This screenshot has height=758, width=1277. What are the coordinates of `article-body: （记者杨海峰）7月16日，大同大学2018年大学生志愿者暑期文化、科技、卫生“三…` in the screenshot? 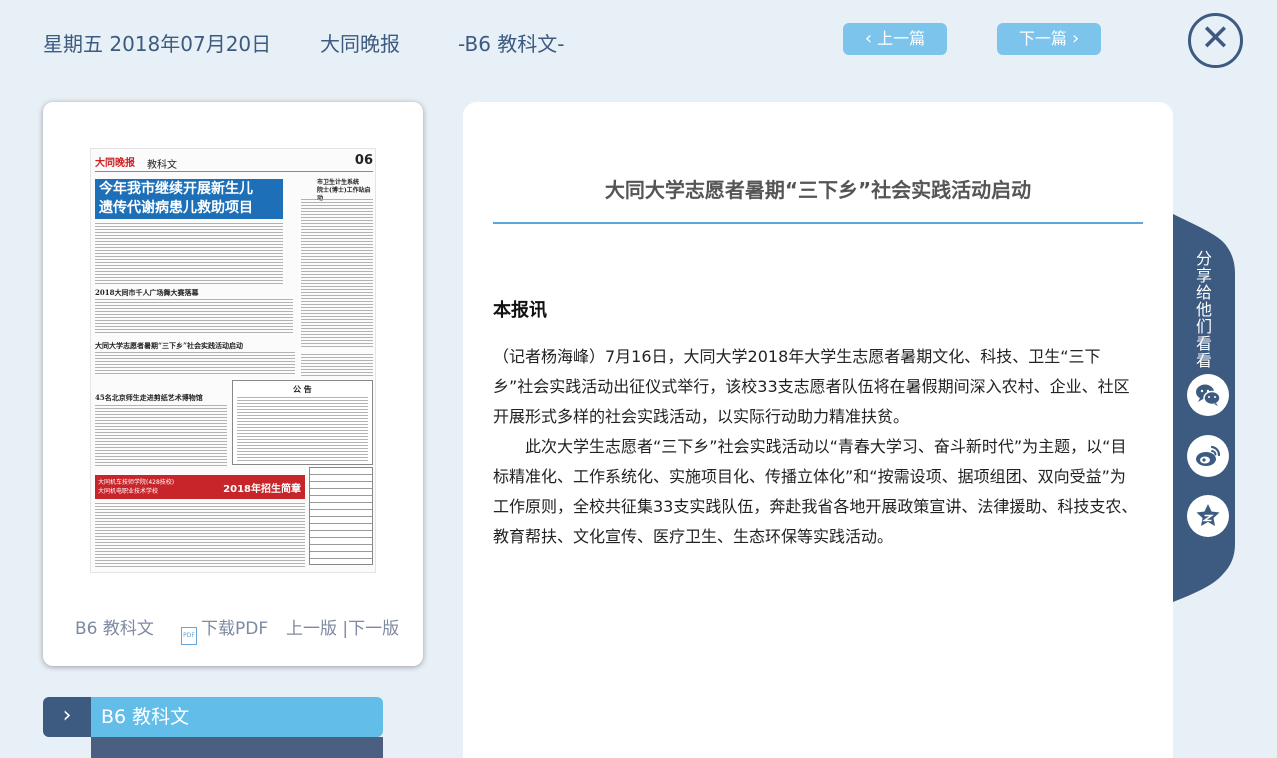 It's located at (816, 447).